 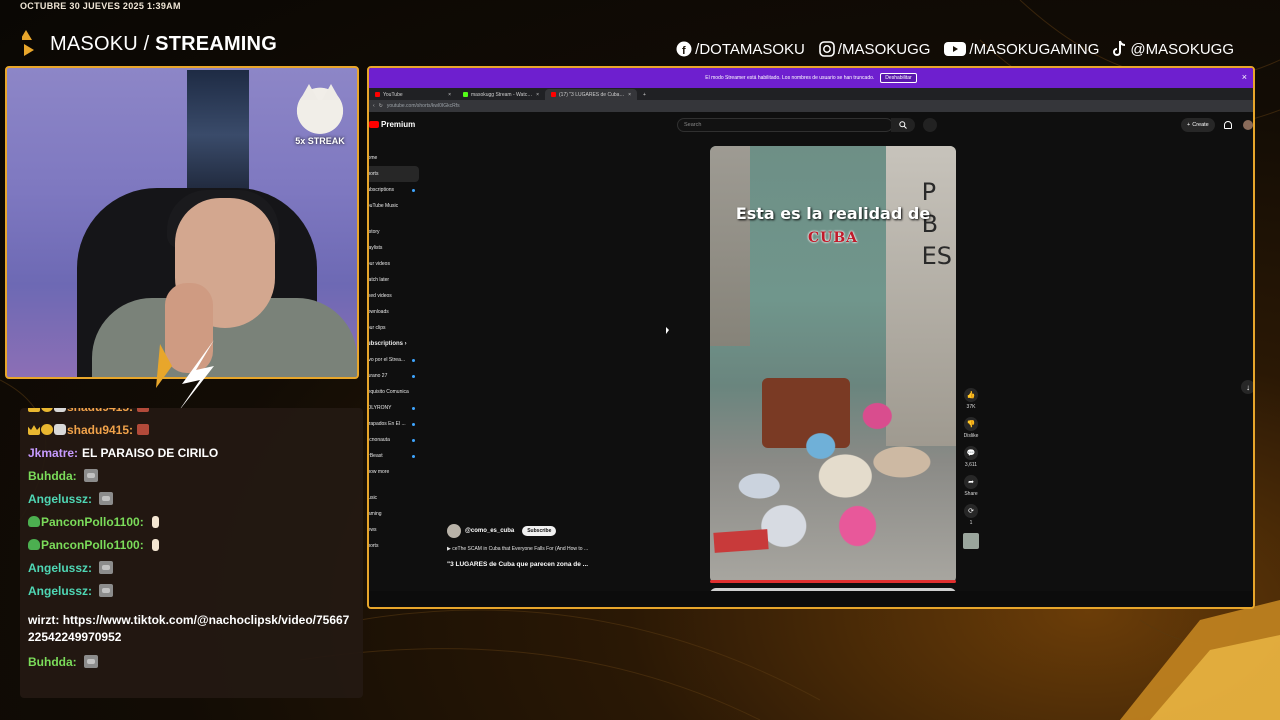 What do you see at coordinates (395, 206) in the screenshot?
I see `sidebar-item: YouTube Music` at bounding box center [395, 206].